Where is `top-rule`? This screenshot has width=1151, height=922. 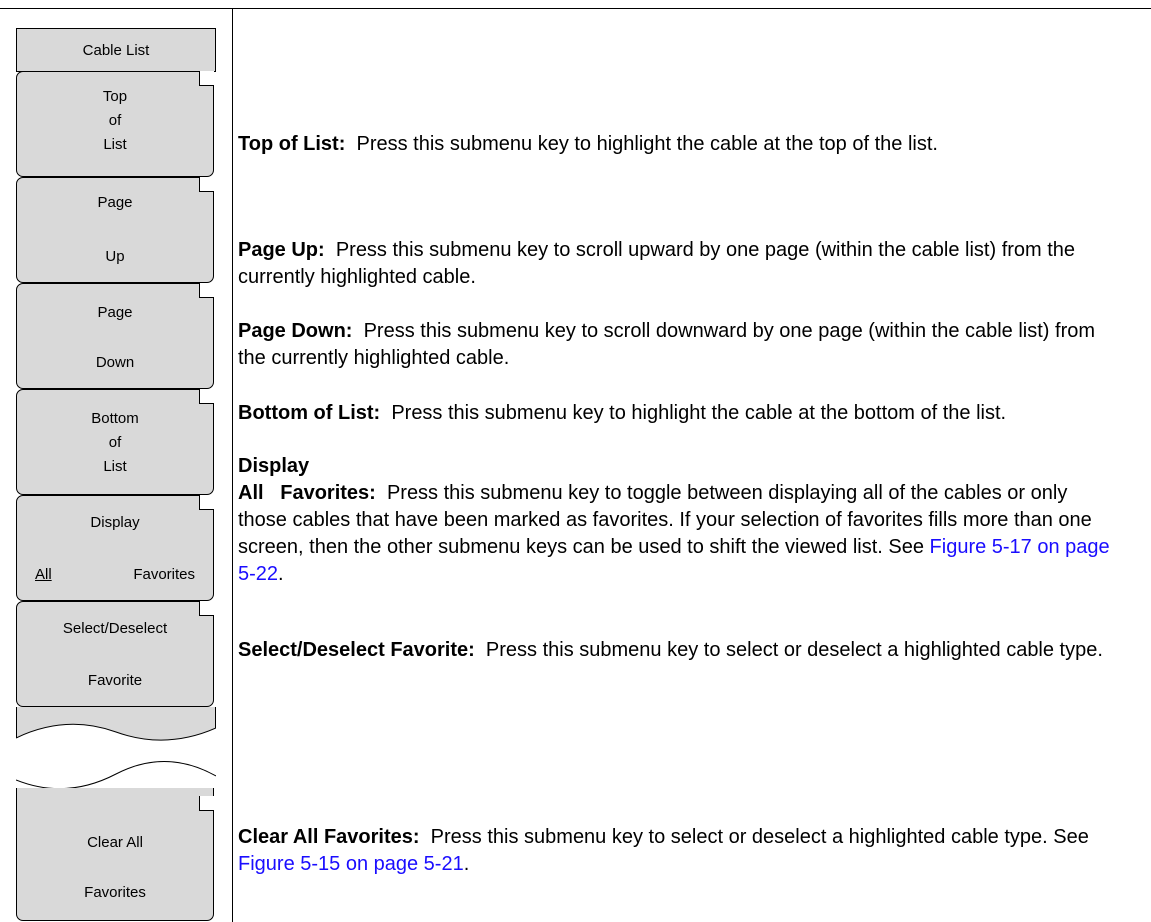 top-rule is located at coordinates (575, 8).